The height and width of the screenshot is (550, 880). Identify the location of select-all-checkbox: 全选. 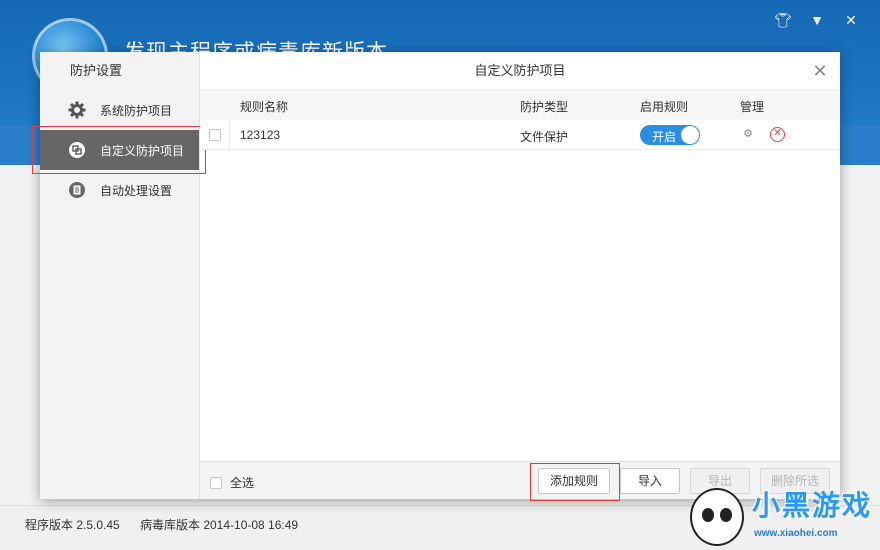
(232, 482).